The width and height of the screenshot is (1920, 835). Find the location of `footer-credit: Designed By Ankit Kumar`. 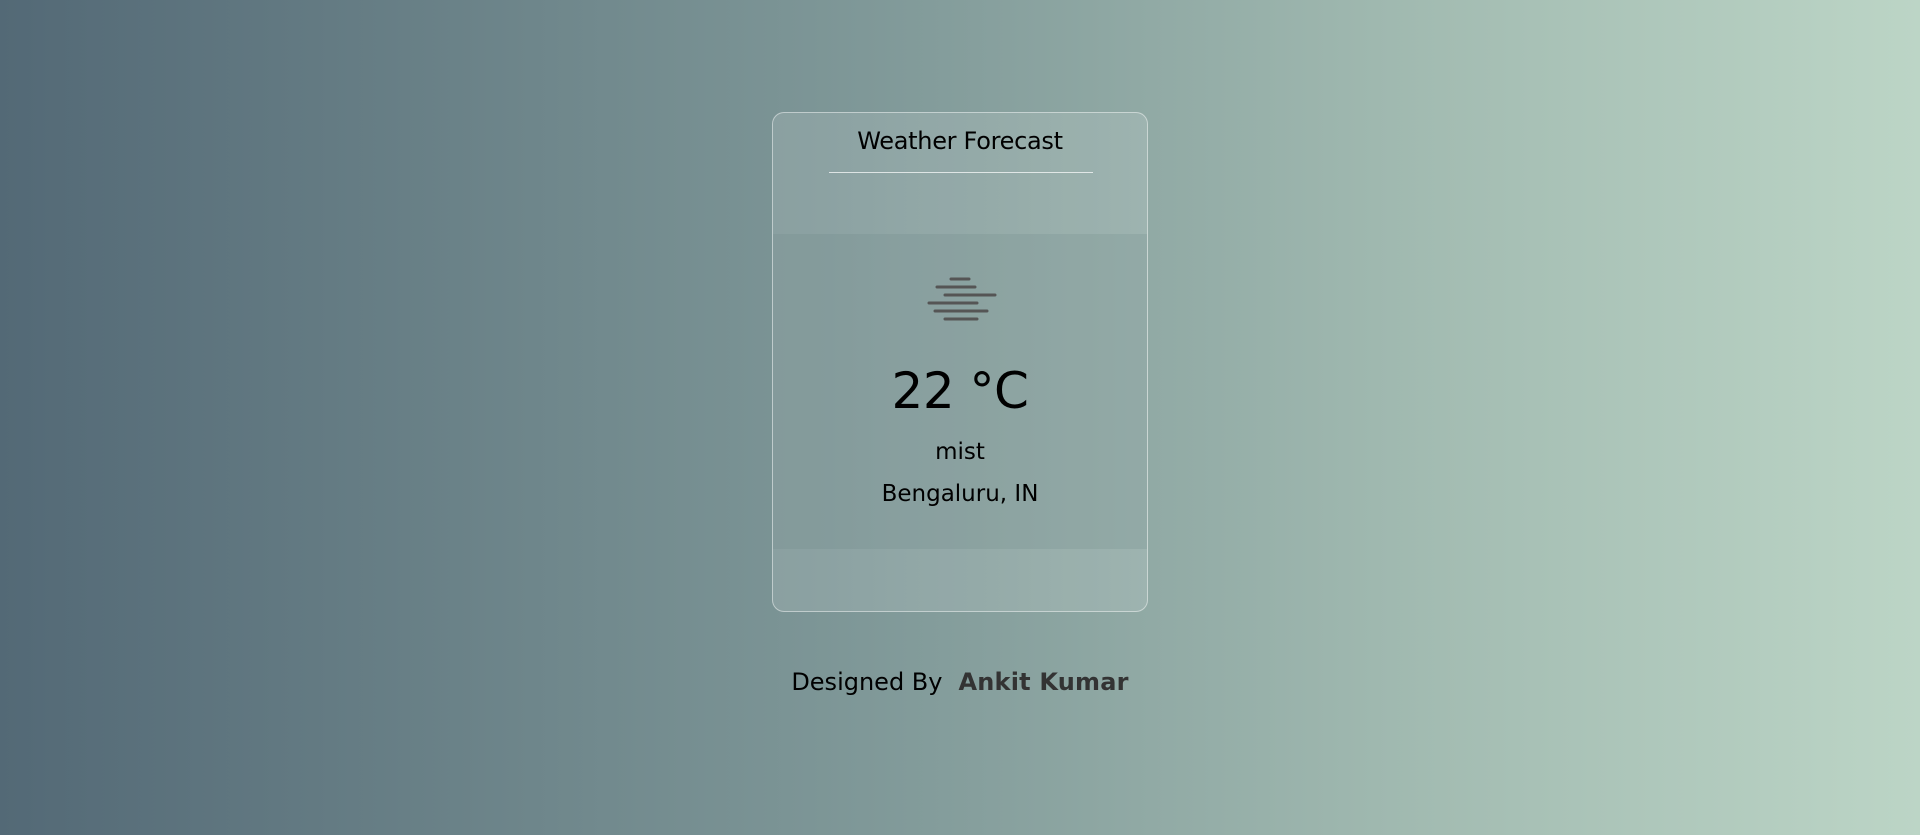

footer-credit: Designed By Ankit Kumar is located at coordinates (960, 682).